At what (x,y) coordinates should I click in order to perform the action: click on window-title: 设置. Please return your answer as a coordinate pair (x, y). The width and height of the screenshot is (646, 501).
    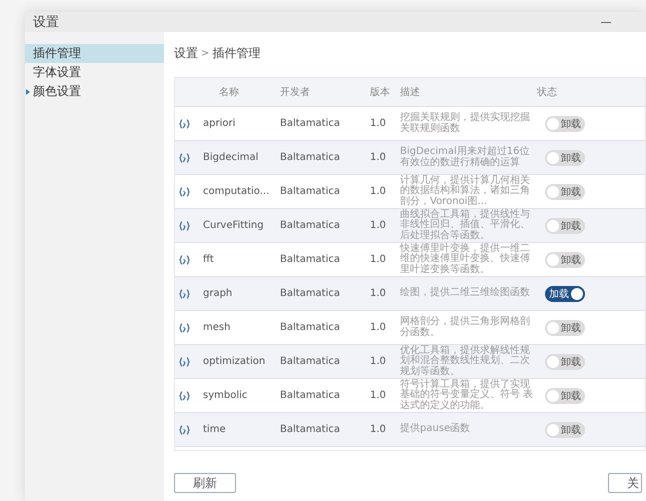
    Looking at the image, I should click on (46, 22).